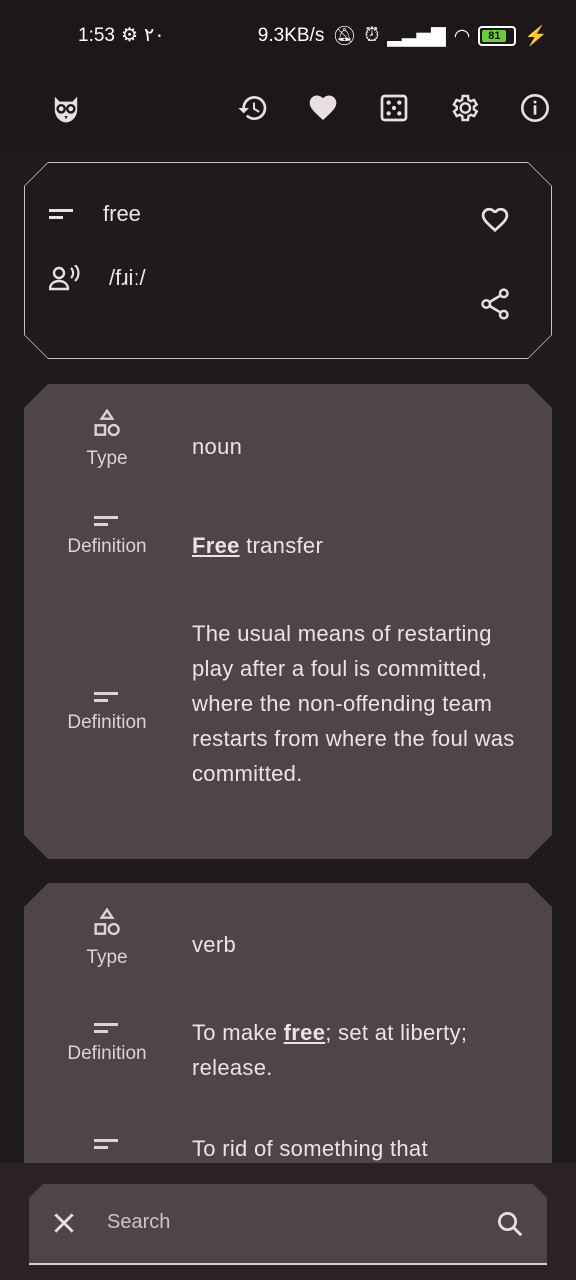  What do you see at coordinates (535, 108) in the screenshot?
I see `info-icon` at bounding box center [535, 108].